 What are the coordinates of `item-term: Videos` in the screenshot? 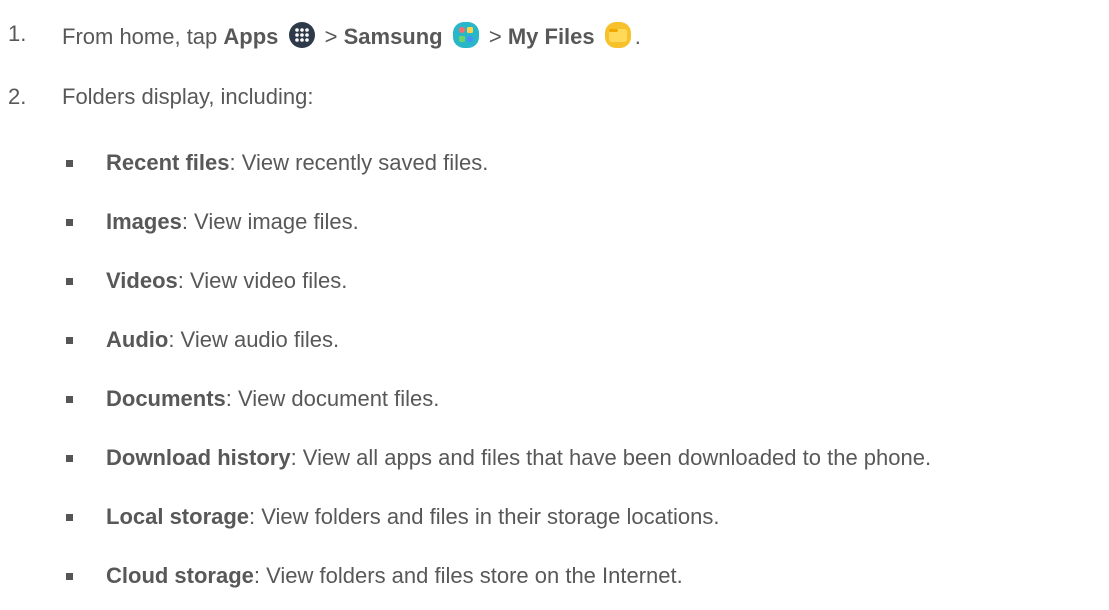 It's located at (142, 280).